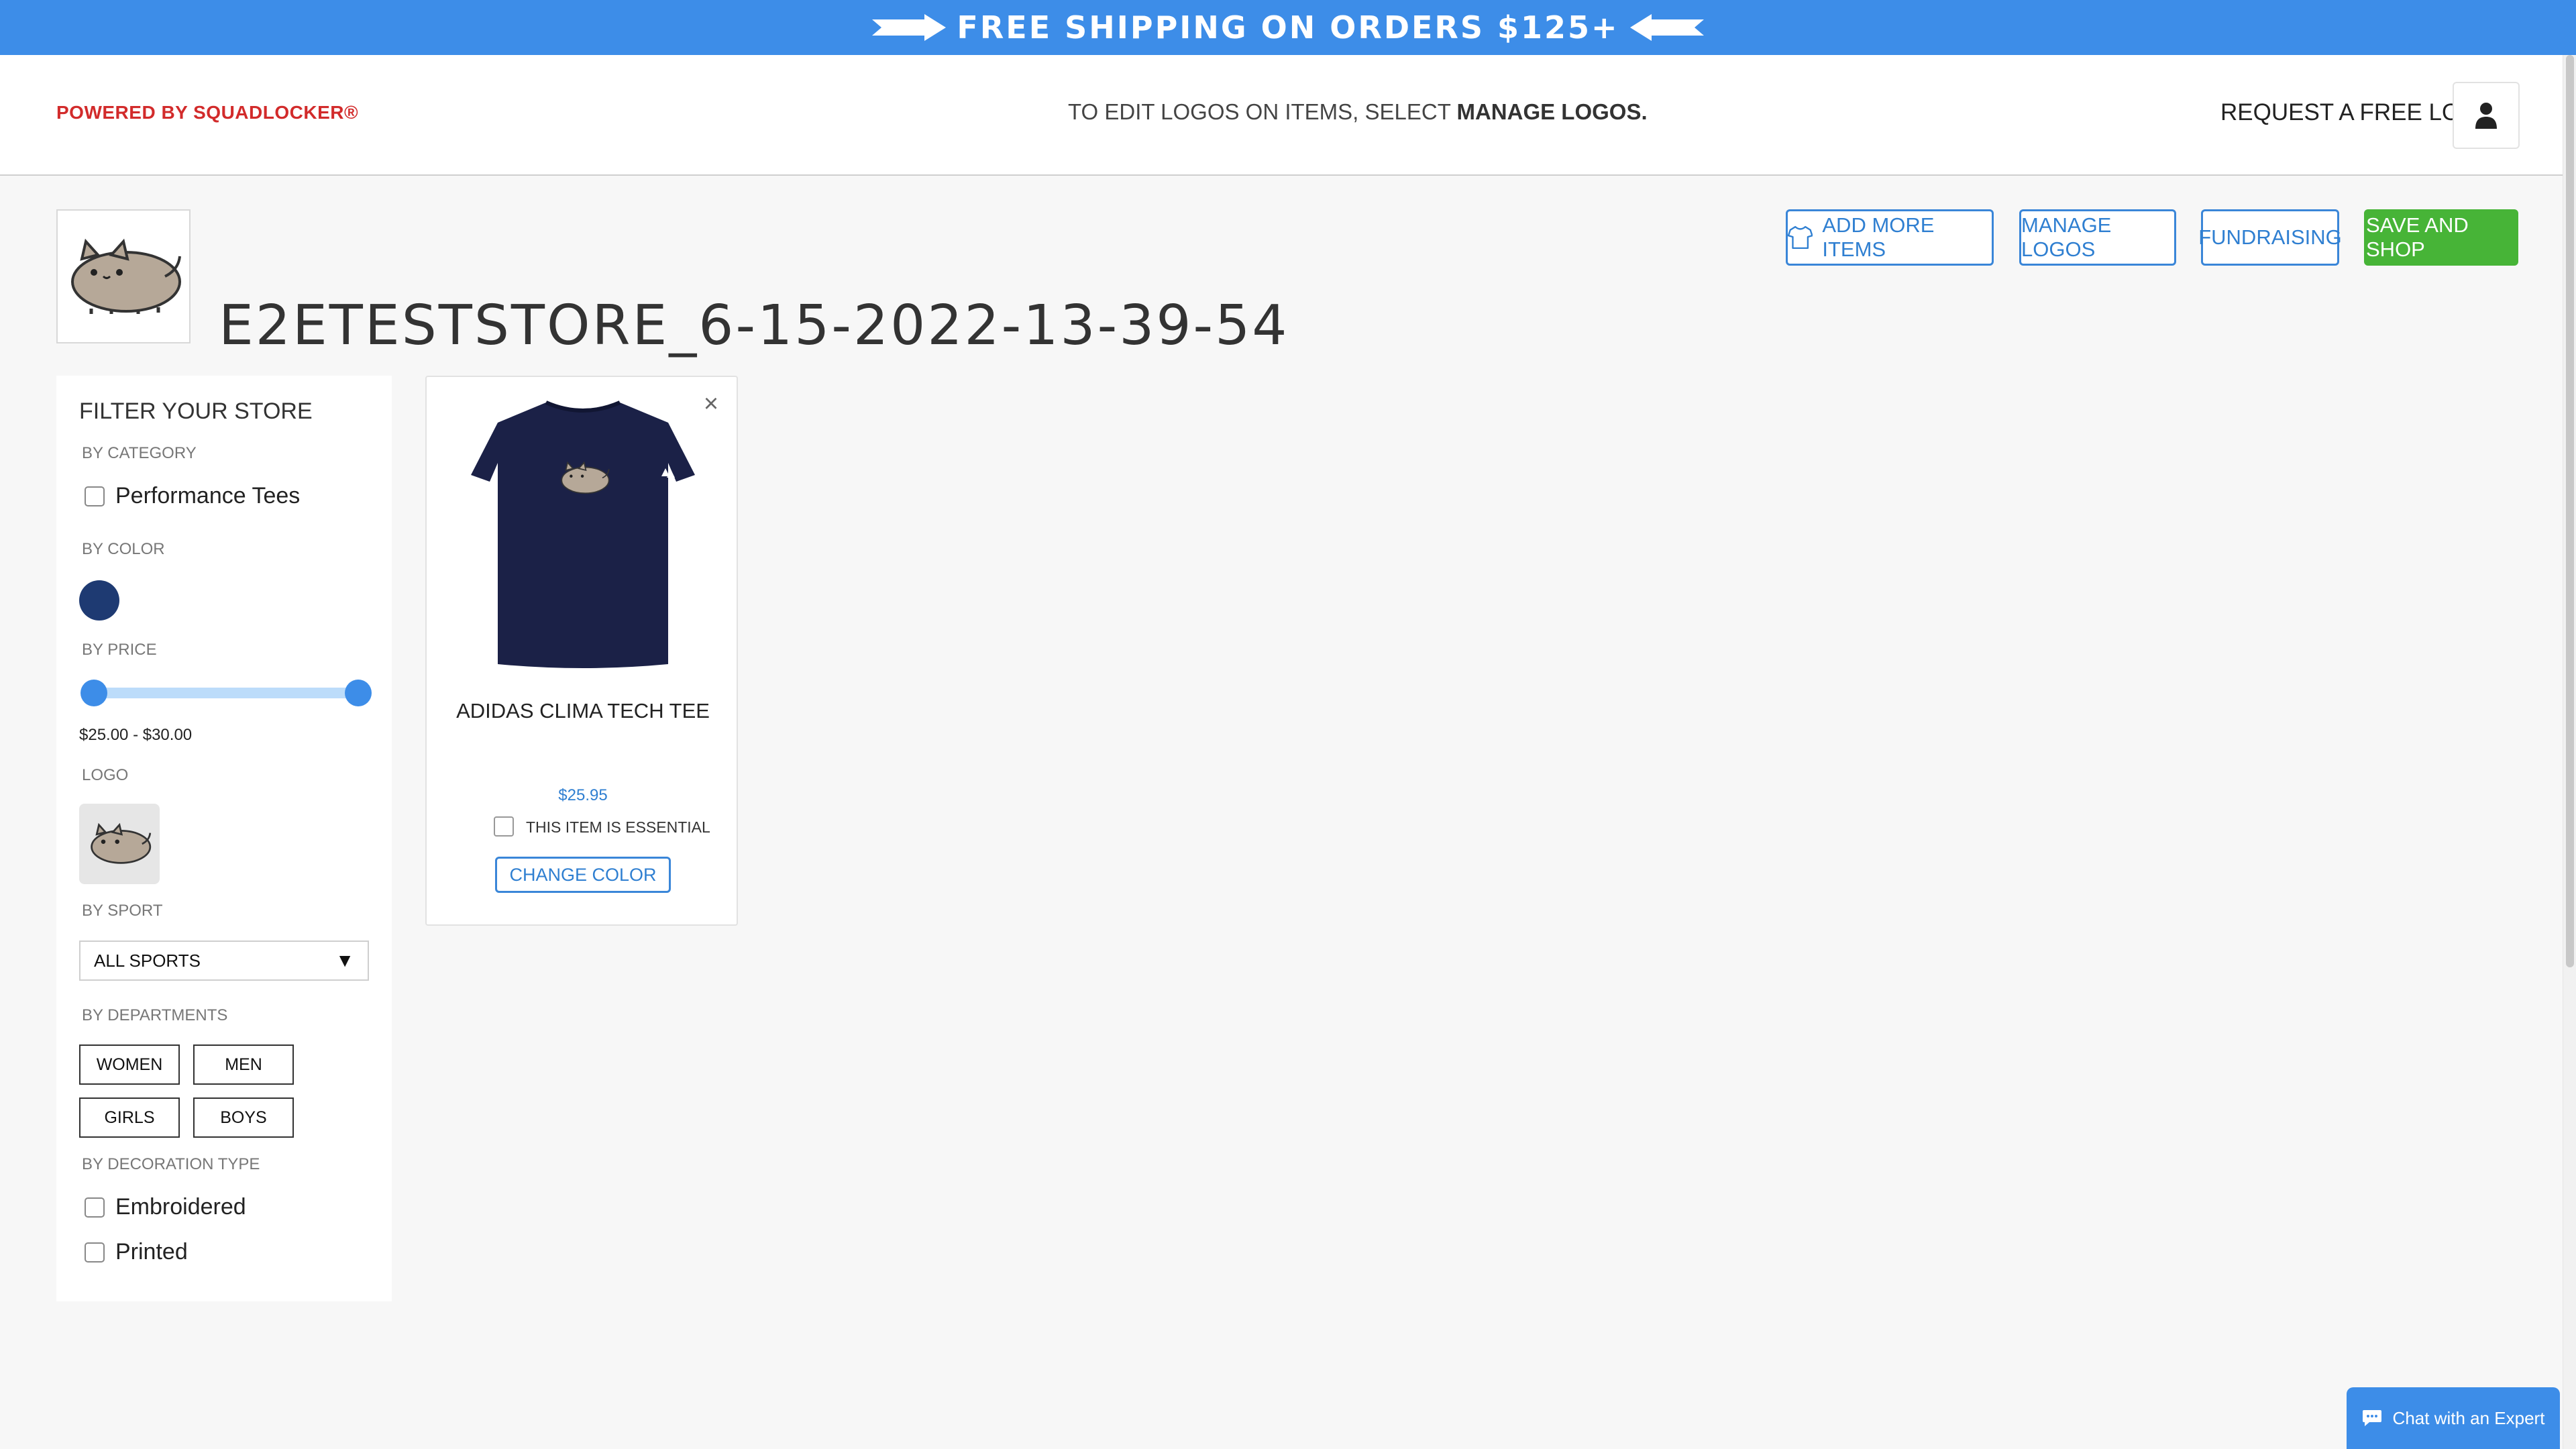  I want to click on save-and-shop-button: SAVE AND SHOP, so click(2441, 237).